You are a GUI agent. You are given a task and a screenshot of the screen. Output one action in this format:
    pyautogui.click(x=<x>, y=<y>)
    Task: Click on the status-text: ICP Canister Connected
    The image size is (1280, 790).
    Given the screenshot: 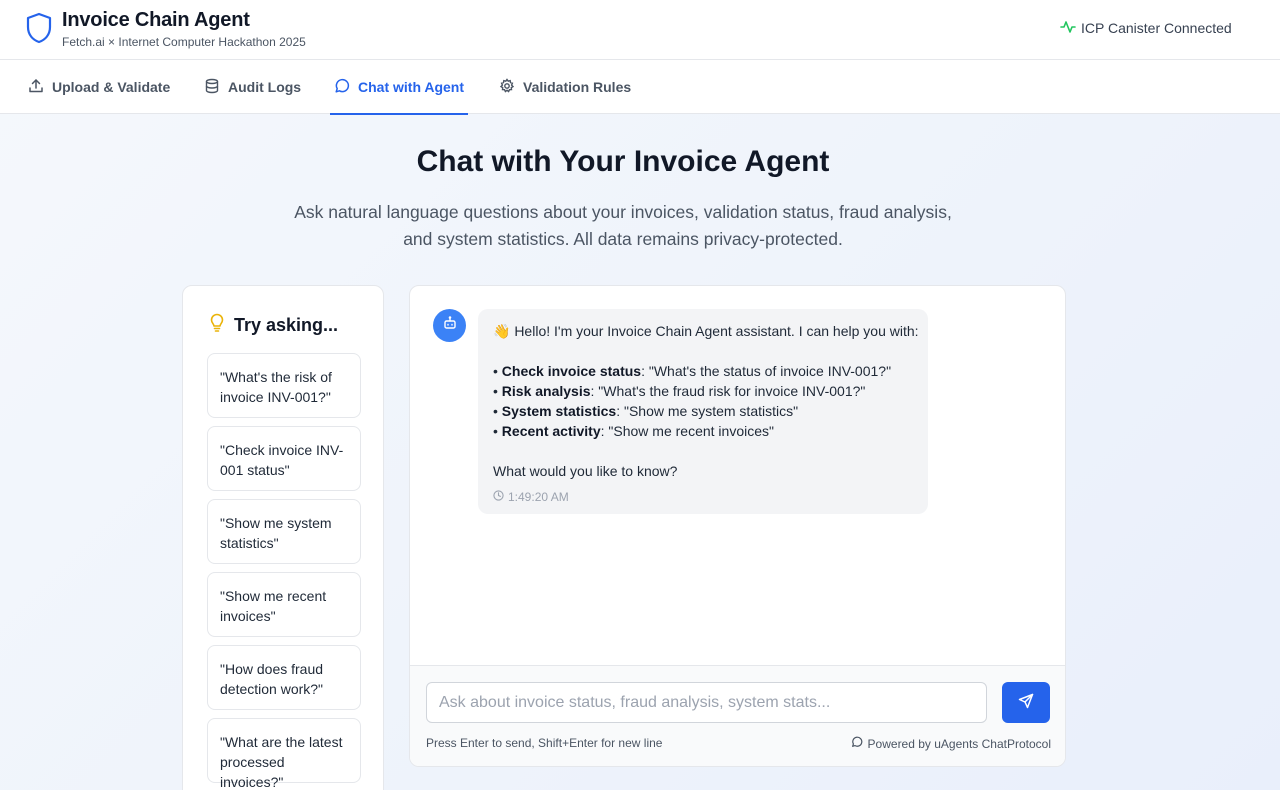 What is the action you would take?
    pyautogui.click(x=1156, y=28)
    